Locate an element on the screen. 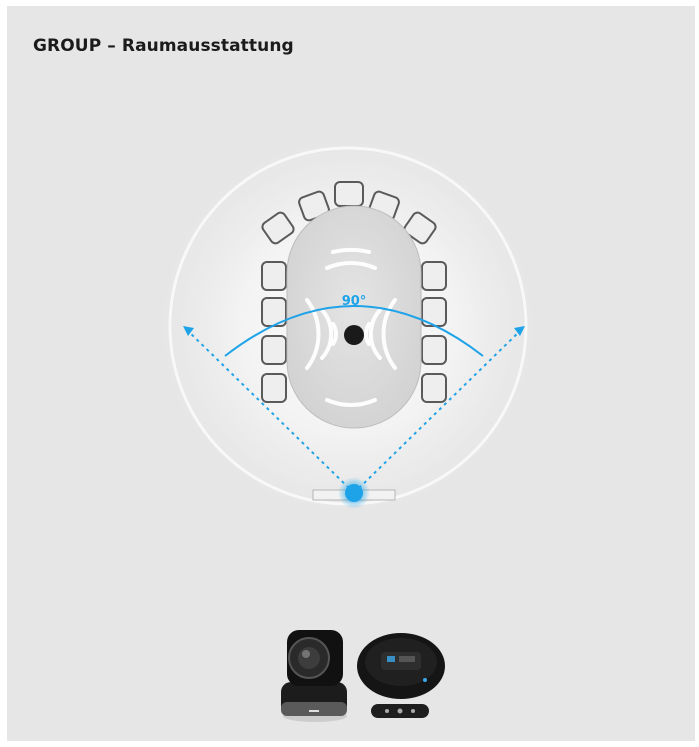  camera-icon is located at coordinates (314, 676).